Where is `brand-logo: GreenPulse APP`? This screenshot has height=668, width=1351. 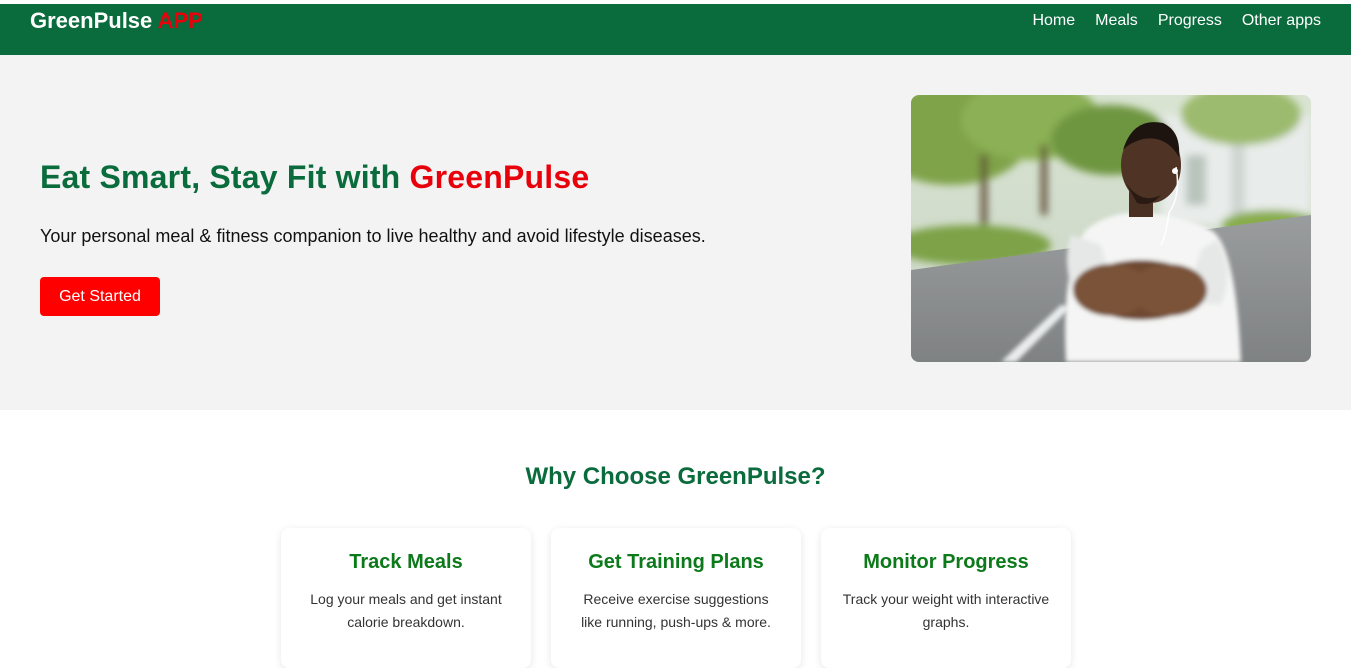
brand-logo: GreenPulse APP is located at coordinates (116, 21).